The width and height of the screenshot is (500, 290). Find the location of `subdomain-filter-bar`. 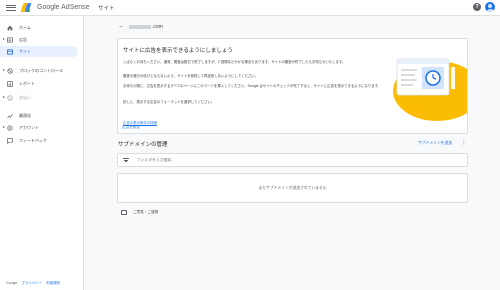

subdomain-filter-bar is located at coordinates (292, 160).